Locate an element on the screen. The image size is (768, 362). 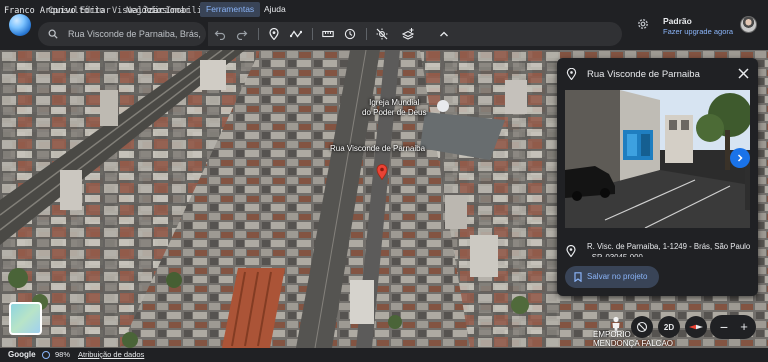
address-pin-icon is located at coordinates (571, 251).